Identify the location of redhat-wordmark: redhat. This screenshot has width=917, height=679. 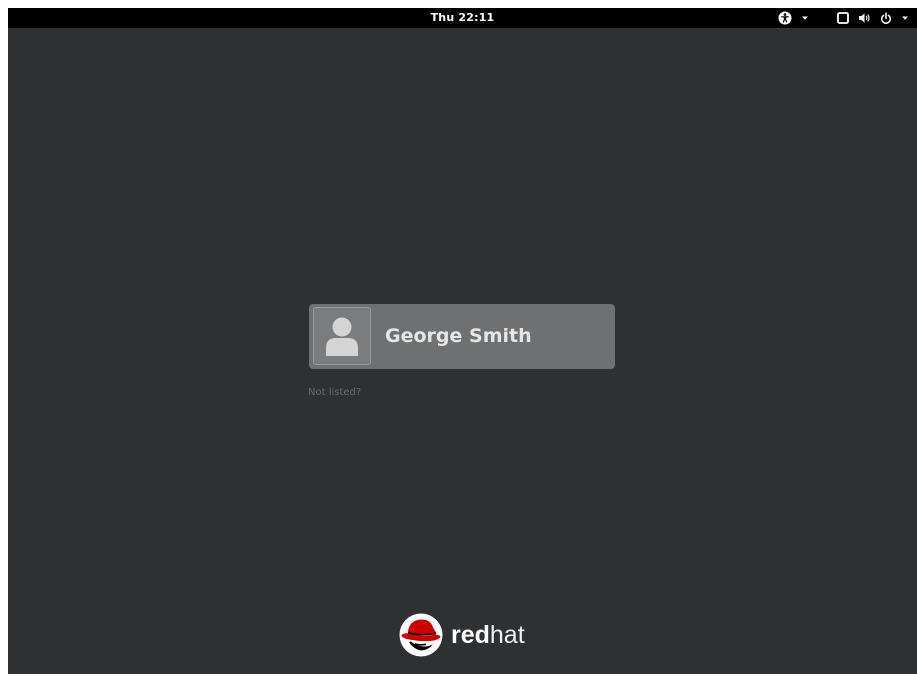
(488, 635).